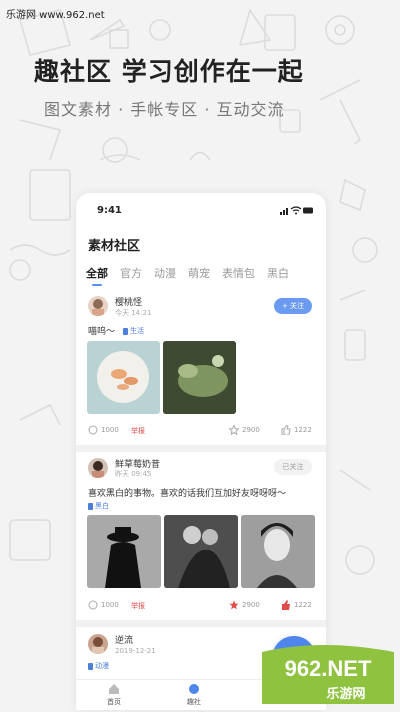 The image size is (400, 712). What do you see at coordinates (187, 494) in the screenshot?
I see `post-text: 喜欢黑白的事物。喜欢的话我们互加好友呀呀呀～` at bounding box center [187, 494].